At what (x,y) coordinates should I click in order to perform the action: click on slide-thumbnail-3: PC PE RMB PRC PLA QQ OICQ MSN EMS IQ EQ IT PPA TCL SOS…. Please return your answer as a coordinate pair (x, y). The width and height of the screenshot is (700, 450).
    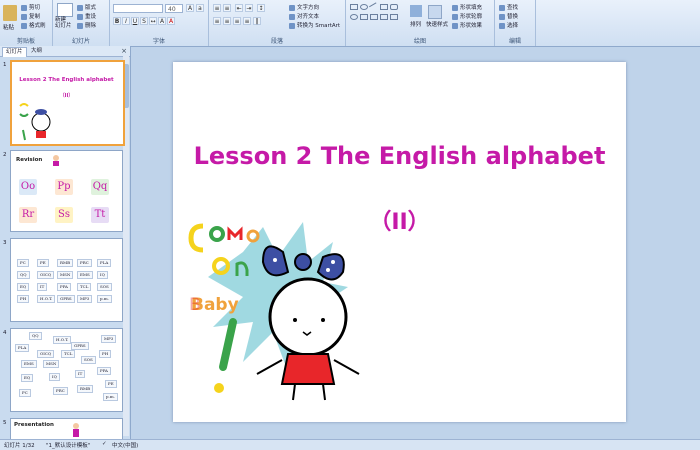
    Looking at the image, I should click on (66, 280).